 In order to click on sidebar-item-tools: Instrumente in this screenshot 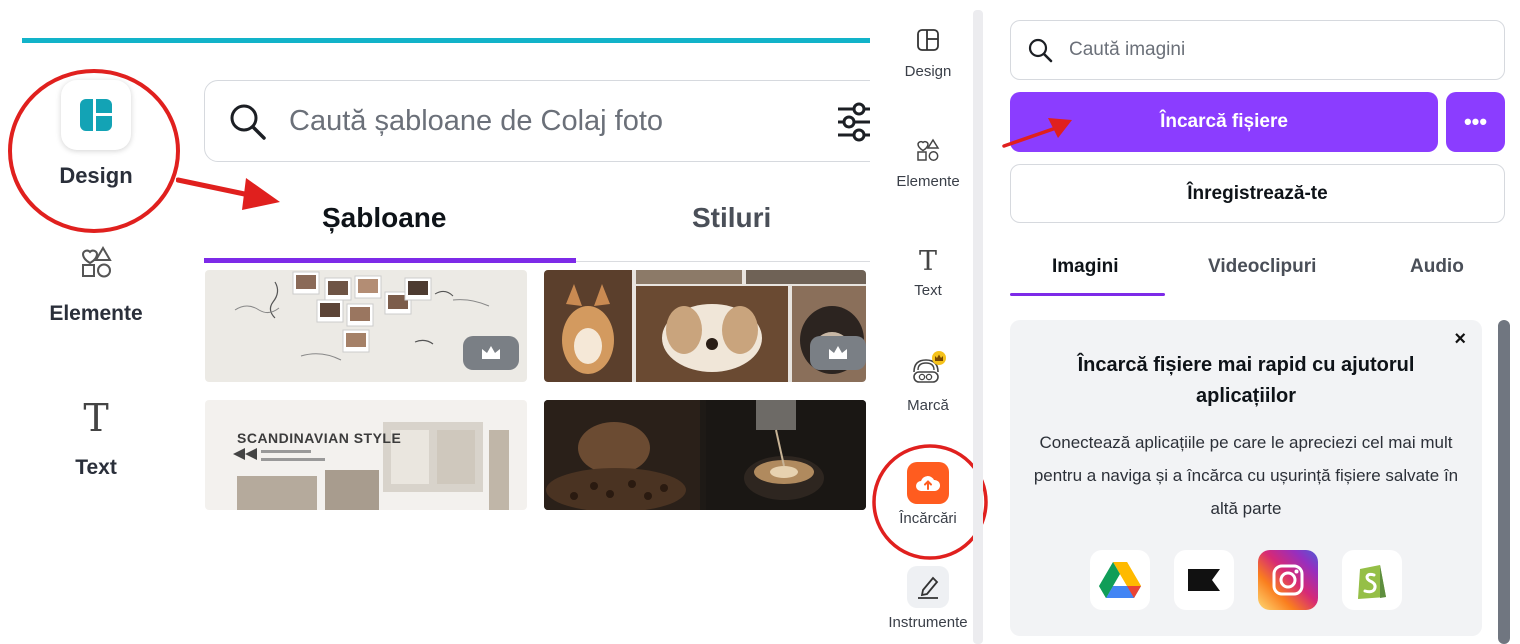, I will do `click(928, 598)`.